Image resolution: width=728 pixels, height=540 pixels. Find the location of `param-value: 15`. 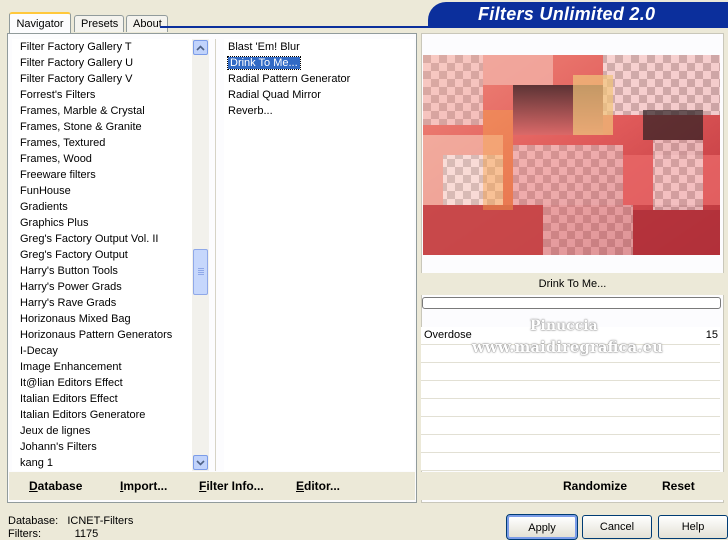

param-value: 15 is located at coordinates (711, 335).